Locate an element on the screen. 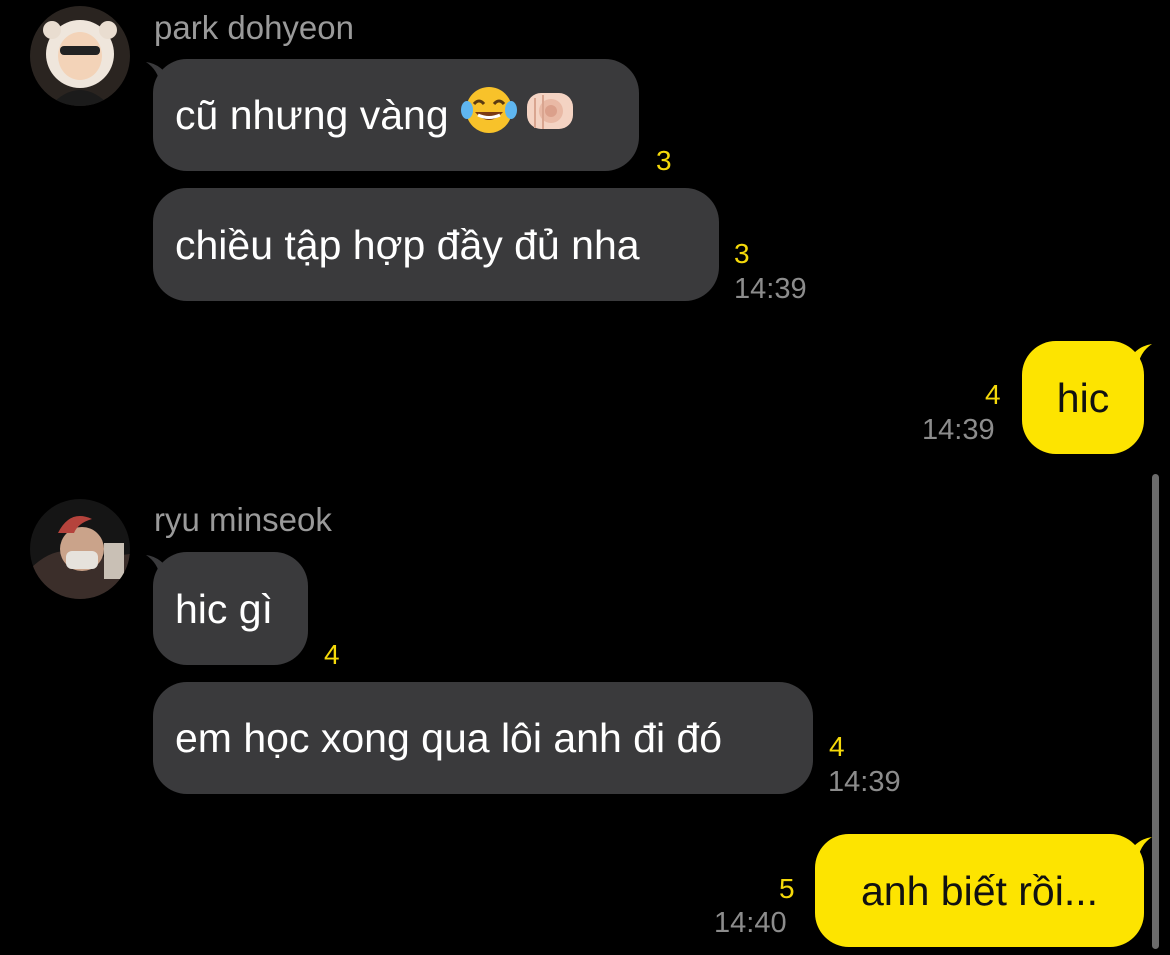 This screenshot has width=1170, height=955. message-bubble: cũ nhưng vàng is located at coordinates (396, 115).